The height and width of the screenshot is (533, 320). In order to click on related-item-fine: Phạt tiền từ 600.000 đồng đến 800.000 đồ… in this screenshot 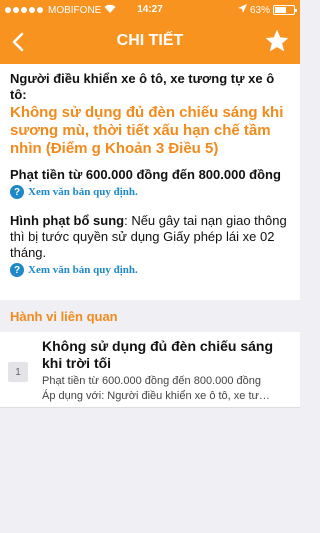, I will do `click(151, 381)`.